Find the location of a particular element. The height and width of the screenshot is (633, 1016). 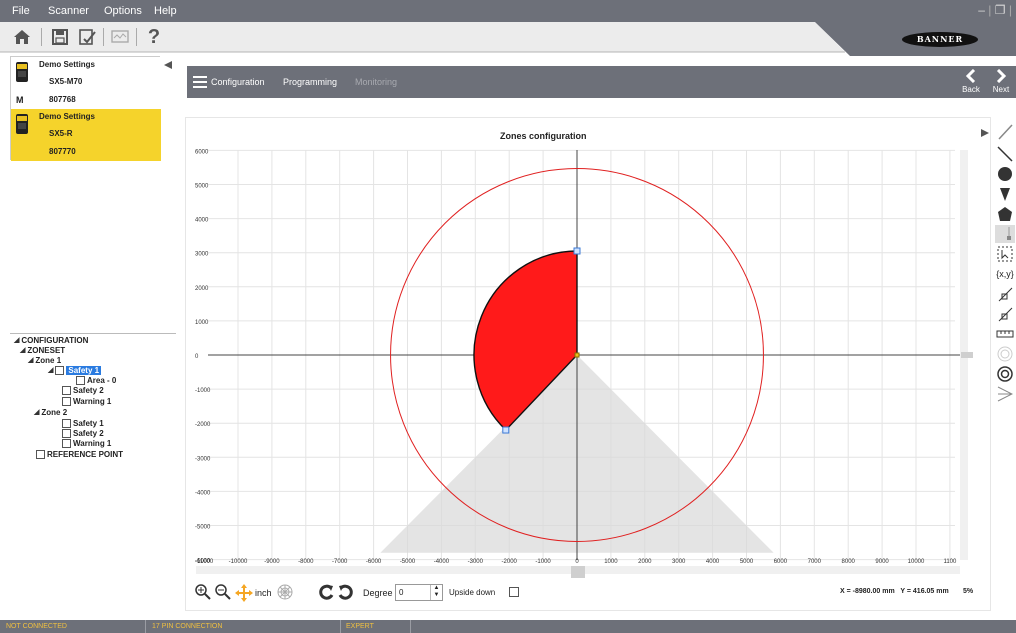

device-model-label: SX5-M70 is located at coordinates (66, 81).